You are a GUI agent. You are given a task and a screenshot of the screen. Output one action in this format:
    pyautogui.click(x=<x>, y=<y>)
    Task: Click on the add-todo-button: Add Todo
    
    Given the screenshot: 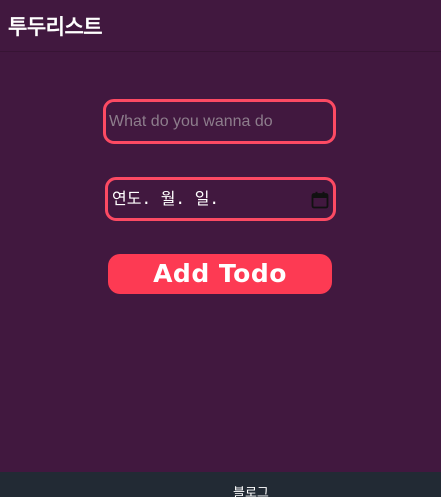 What is the action you would take?
    pyautogui.click(x=220, y=274)
    